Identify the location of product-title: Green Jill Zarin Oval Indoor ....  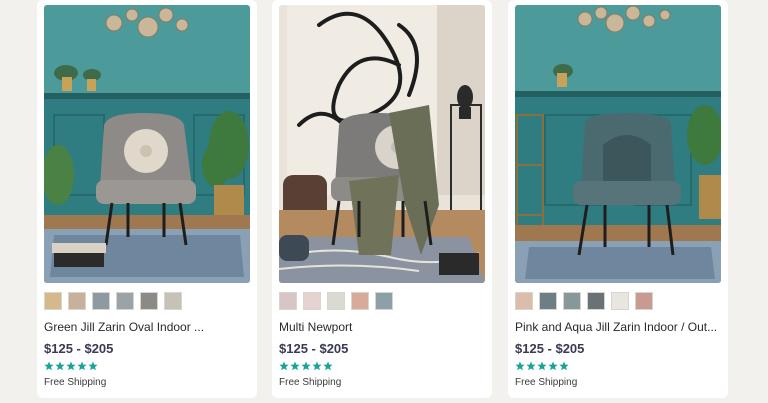
(147, 327).